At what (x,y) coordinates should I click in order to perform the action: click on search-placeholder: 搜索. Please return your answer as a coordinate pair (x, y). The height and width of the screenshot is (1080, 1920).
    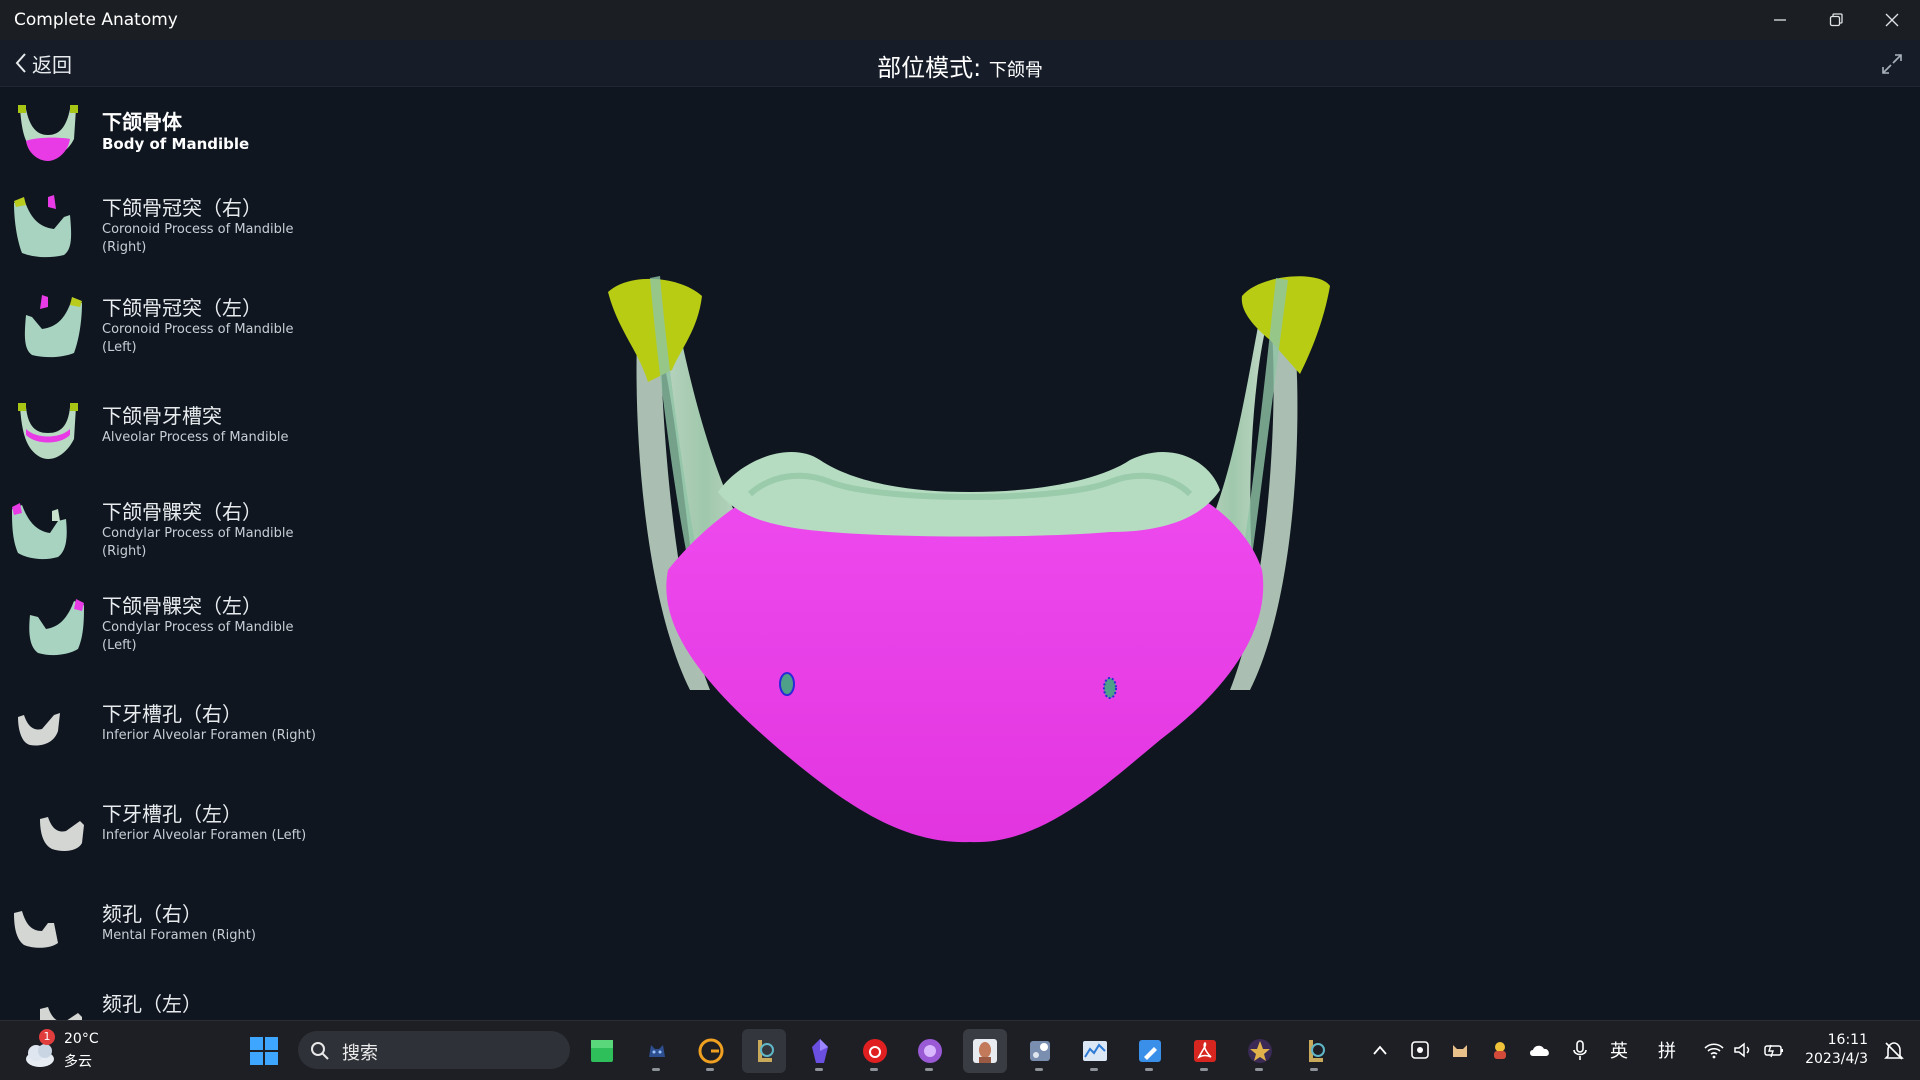
    Looking at the image, I should click on (360, 1053).